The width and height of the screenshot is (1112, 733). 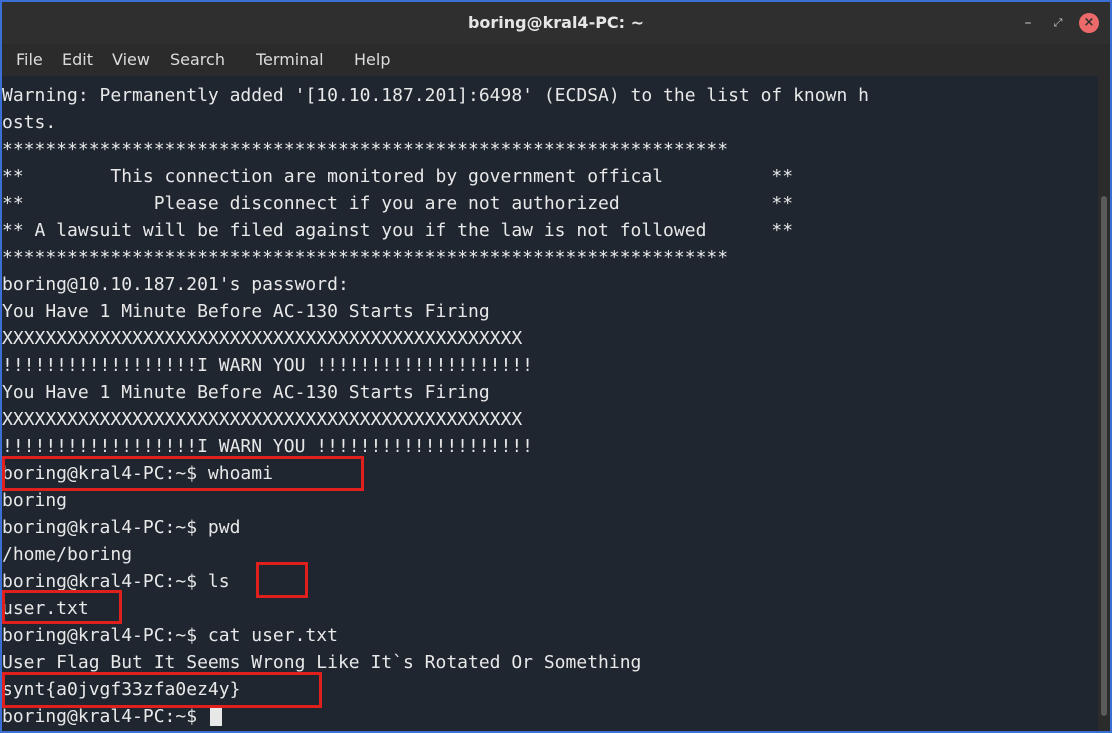 I want to click on menu-edit: Edit, so click(x=77, y=60).